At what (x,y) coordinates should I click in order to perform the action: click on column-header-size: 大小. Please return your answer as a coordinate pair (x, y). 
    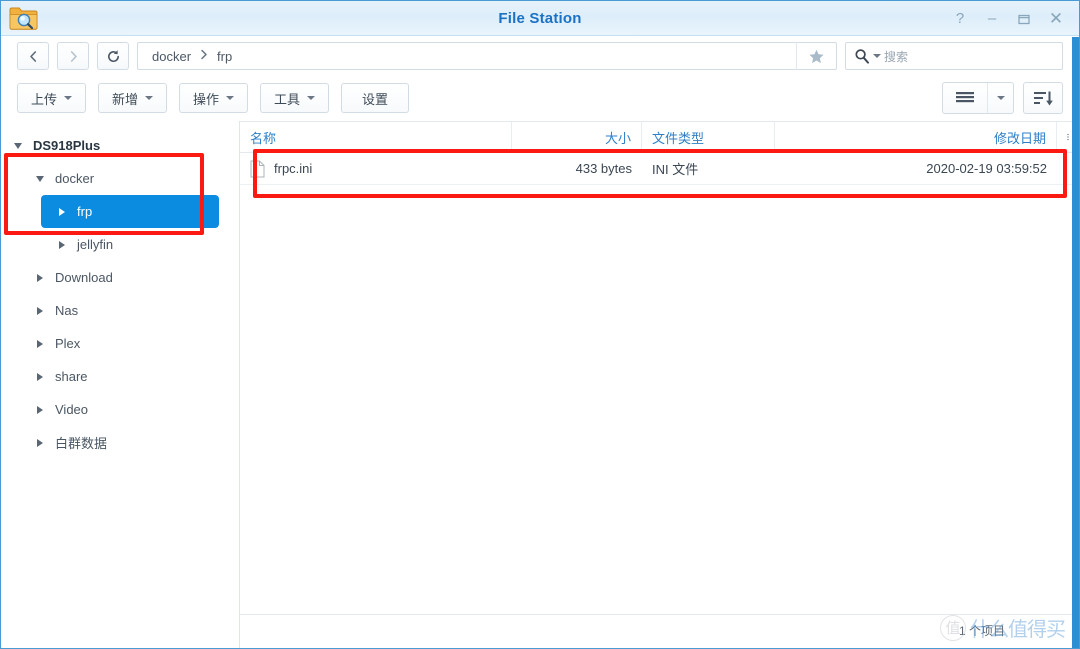
    Looking at the image, I should click on (577, 137).